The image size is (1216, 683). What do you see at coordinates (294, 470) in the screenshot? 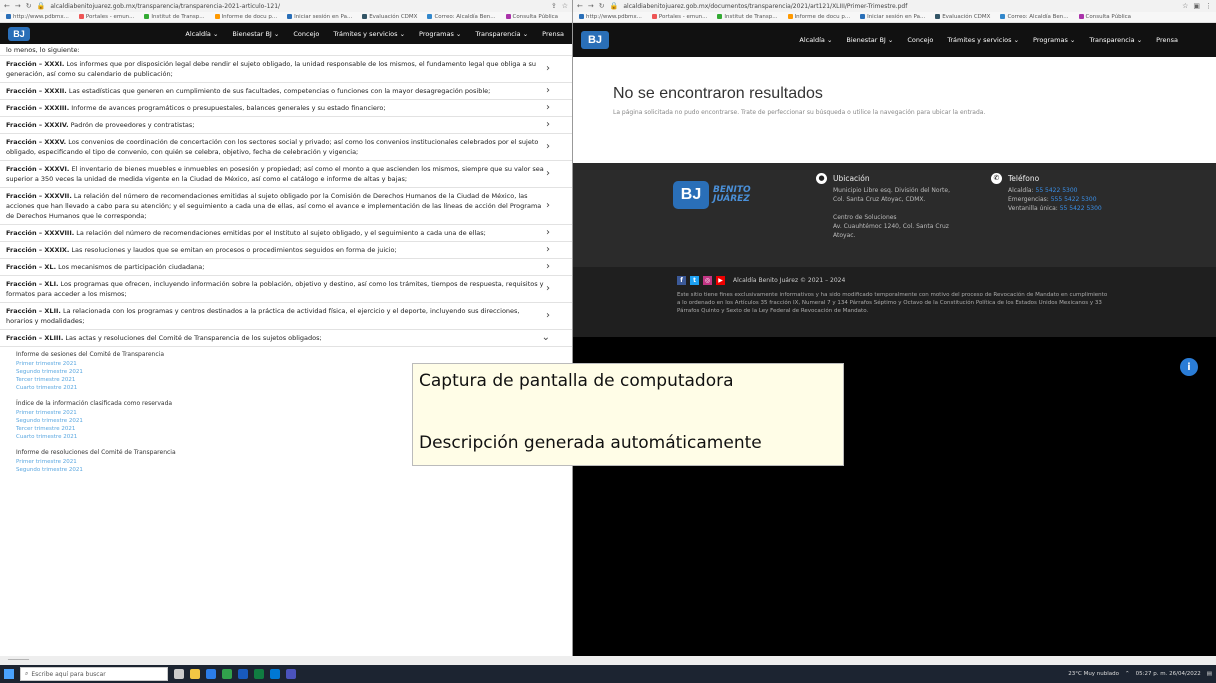
I see `document-link: Segundo trimestre 2021` at bounding box center [294, 470].